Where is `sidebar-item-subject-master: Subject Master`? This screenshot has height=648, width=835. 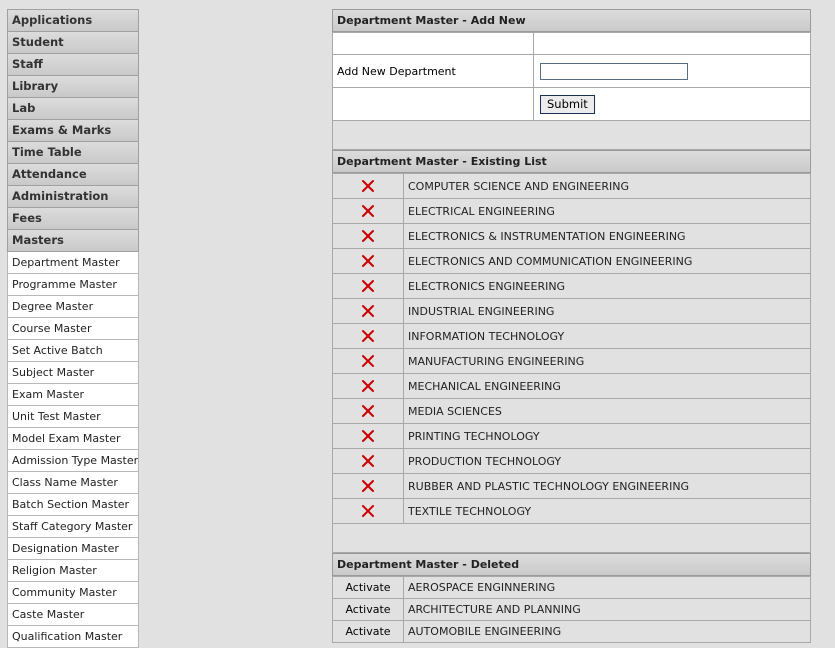 sidebar-item-subject-master: Subject Master is located at coordinates (73, 373).